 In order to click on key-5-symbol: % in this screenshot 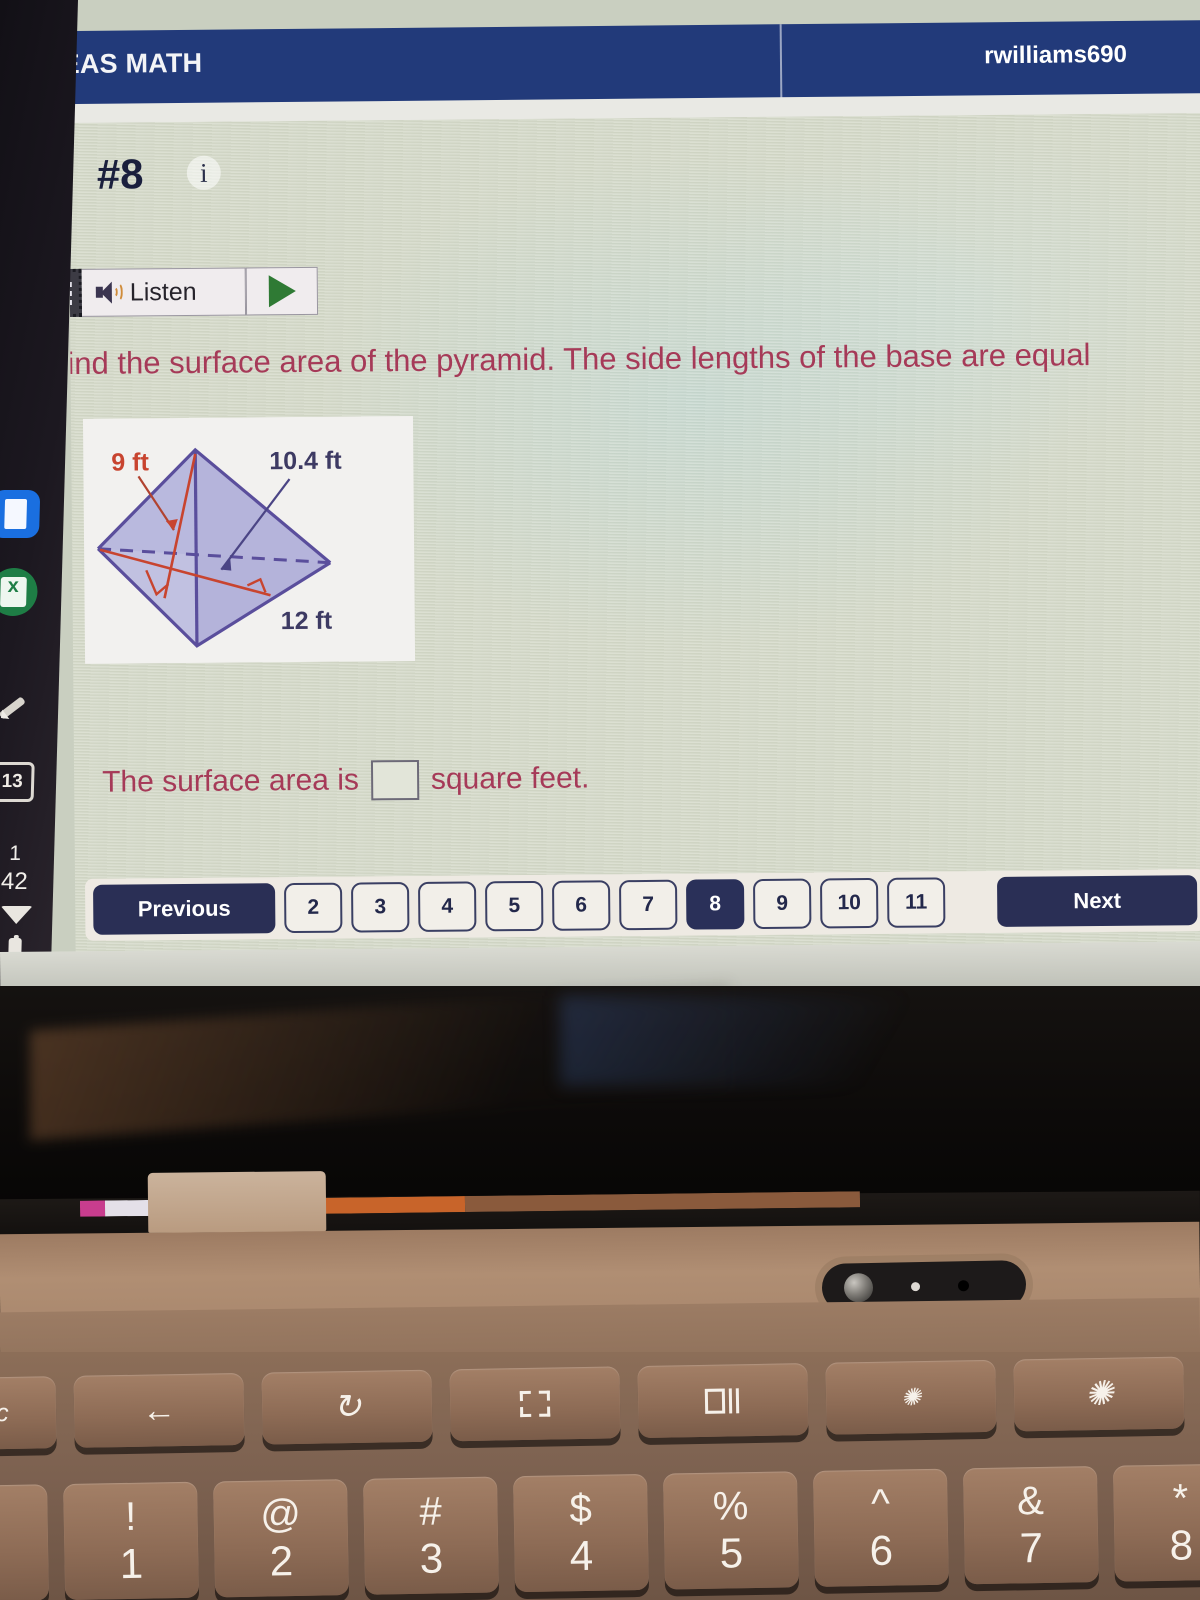, I will do `click(730, 1506)`.